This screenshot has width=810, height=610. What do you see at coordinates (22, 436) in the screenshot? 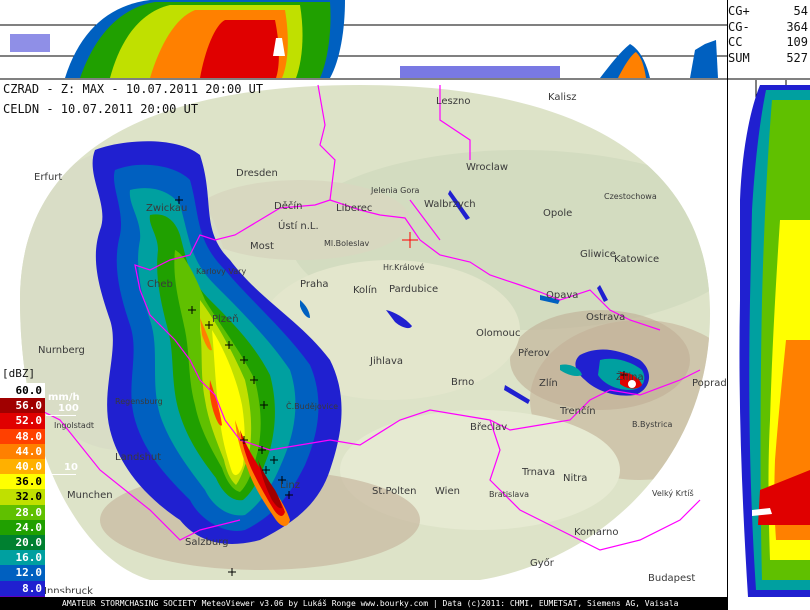
I see `legend-level: 48.0` at bounding box center [22, 436].